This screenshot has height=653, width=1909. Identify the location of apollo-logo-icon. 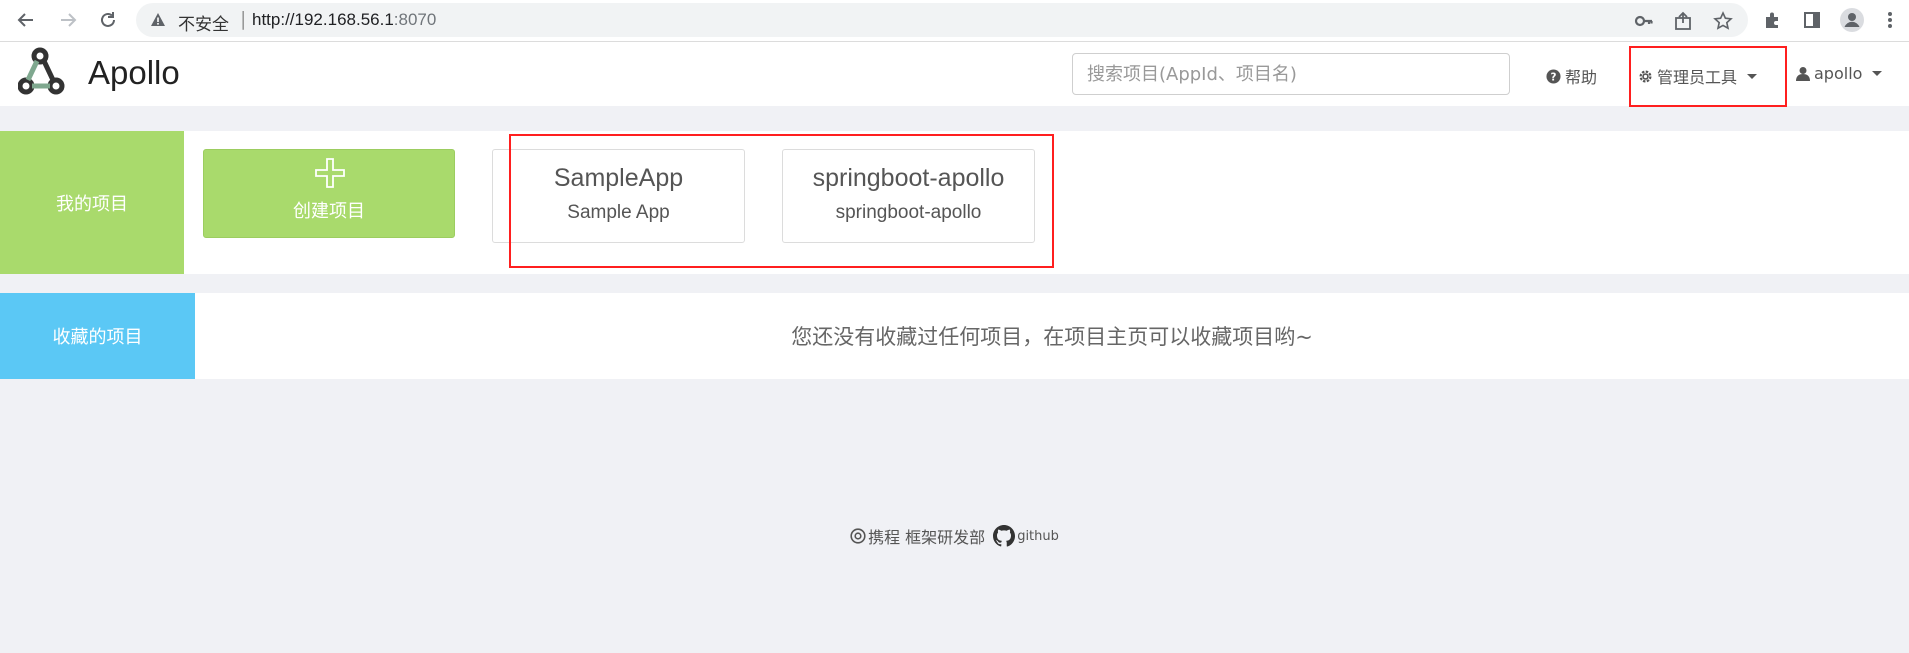
(41, 74).